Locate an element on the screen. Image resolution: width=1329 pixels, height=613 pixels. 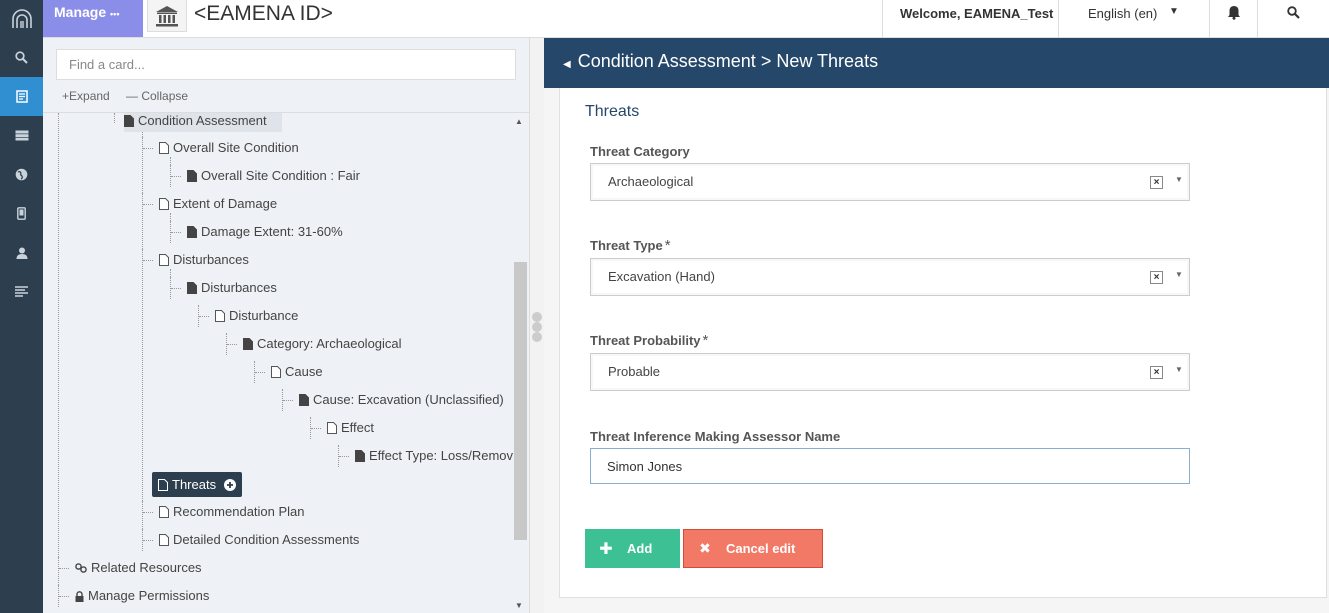
tree-node-effect-type: Effect Type: Loss/Removal/Destruction is located at coordinates (425, 456).